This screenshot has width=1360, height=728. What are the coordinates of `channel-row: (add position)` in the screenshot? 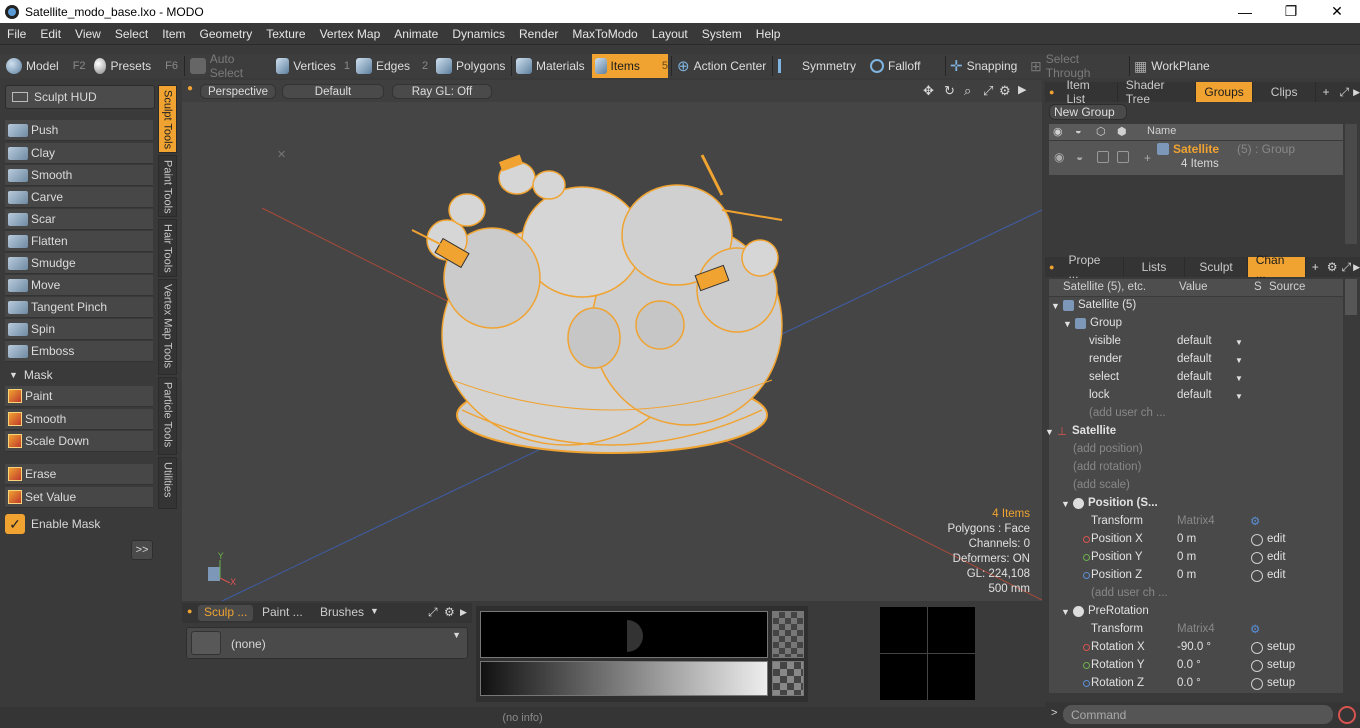 It's located at (1196, 450).